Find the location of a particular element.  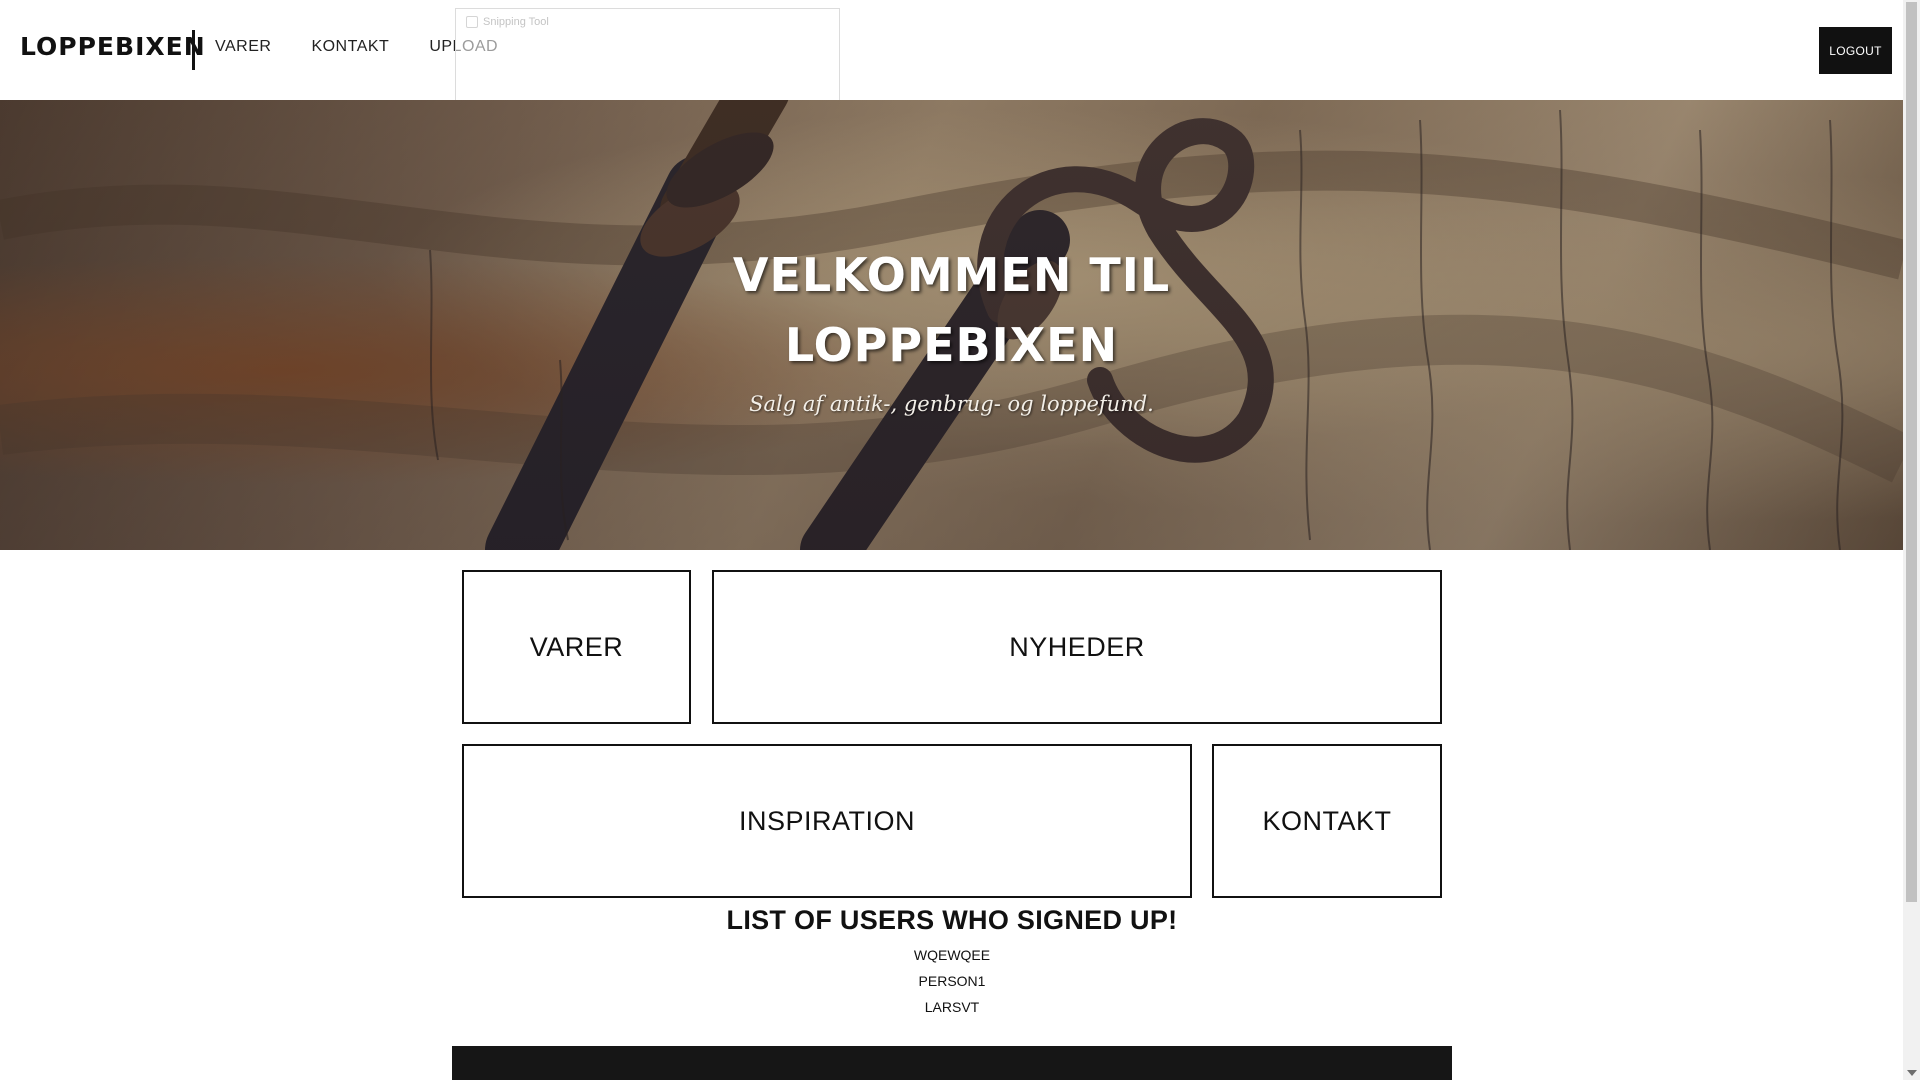

tile-varer: VARER is located at coordinates (576, 647).